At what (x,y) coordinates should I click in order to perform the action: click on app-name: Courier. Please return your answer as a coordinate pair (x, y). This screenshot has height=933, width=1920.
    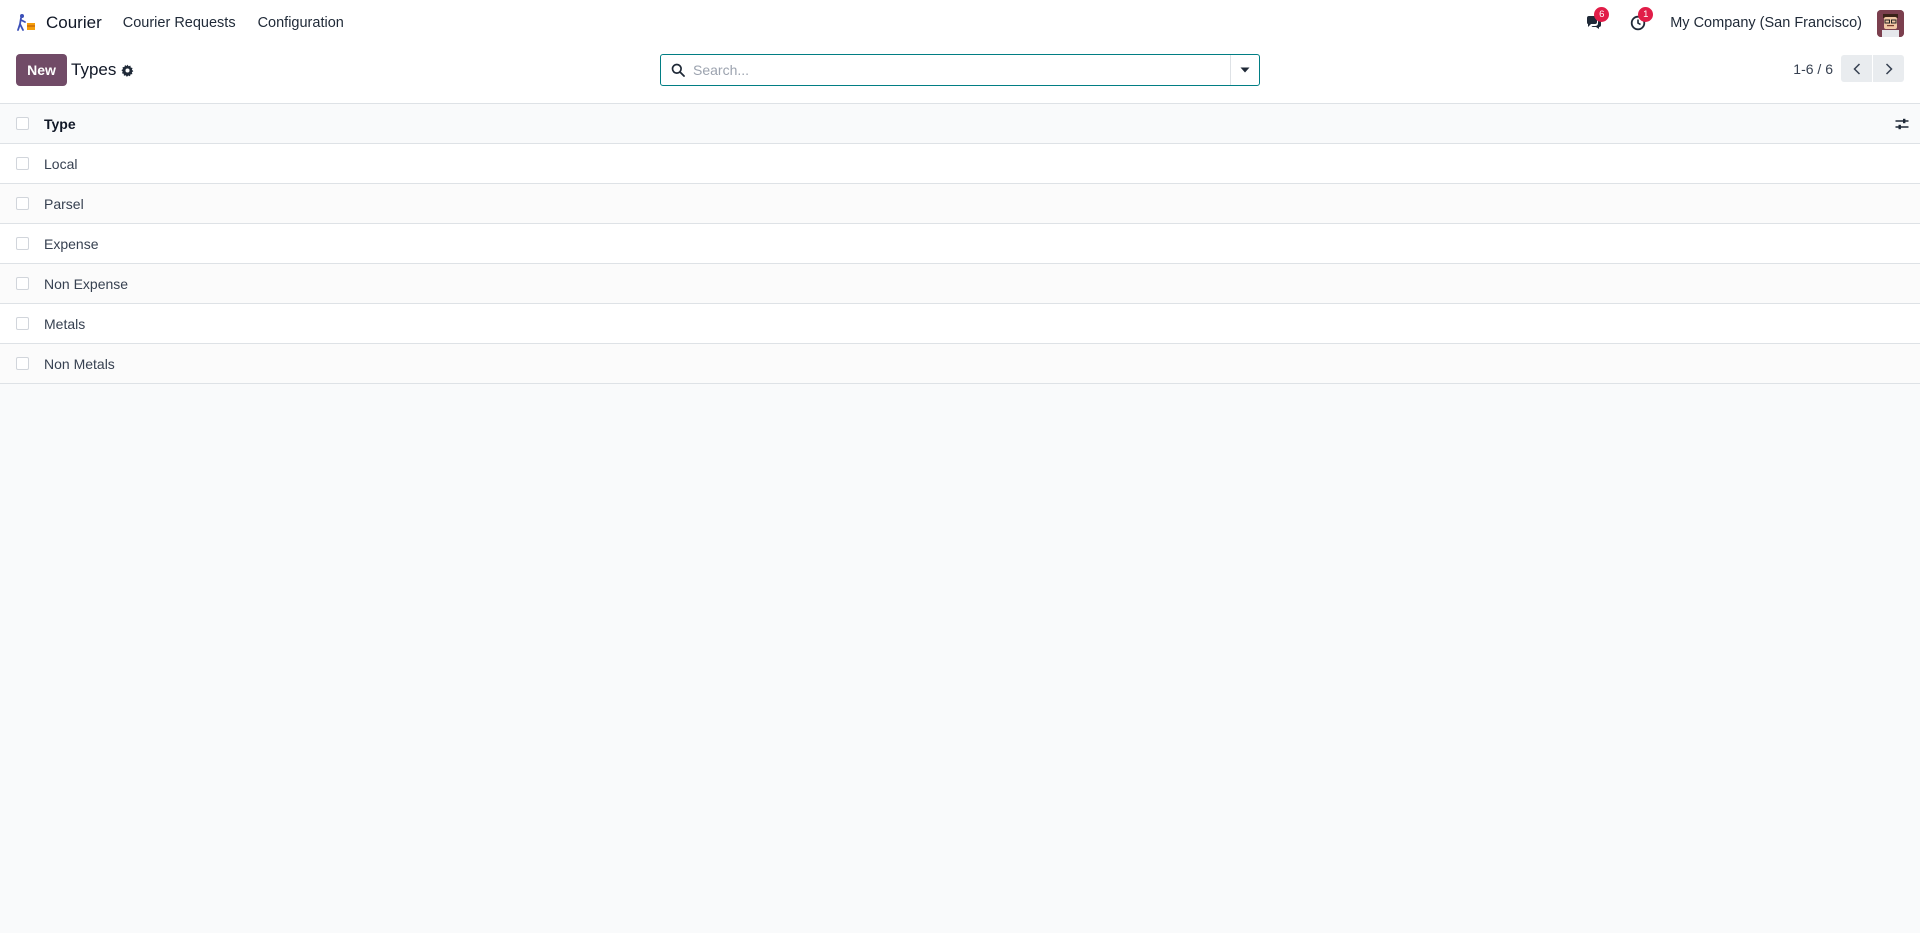
    Looking at the image, I should click on (74, 23).